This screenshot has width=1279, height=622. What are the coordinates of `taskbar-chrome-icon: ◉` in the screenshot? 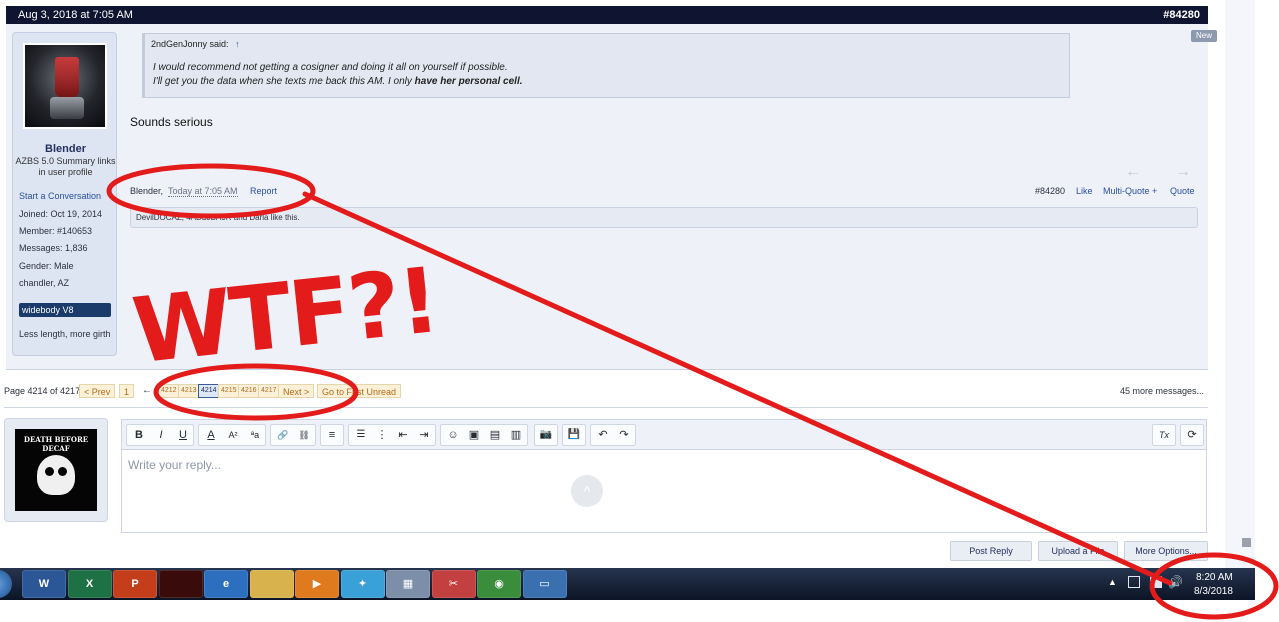 It's located at (499, 584).